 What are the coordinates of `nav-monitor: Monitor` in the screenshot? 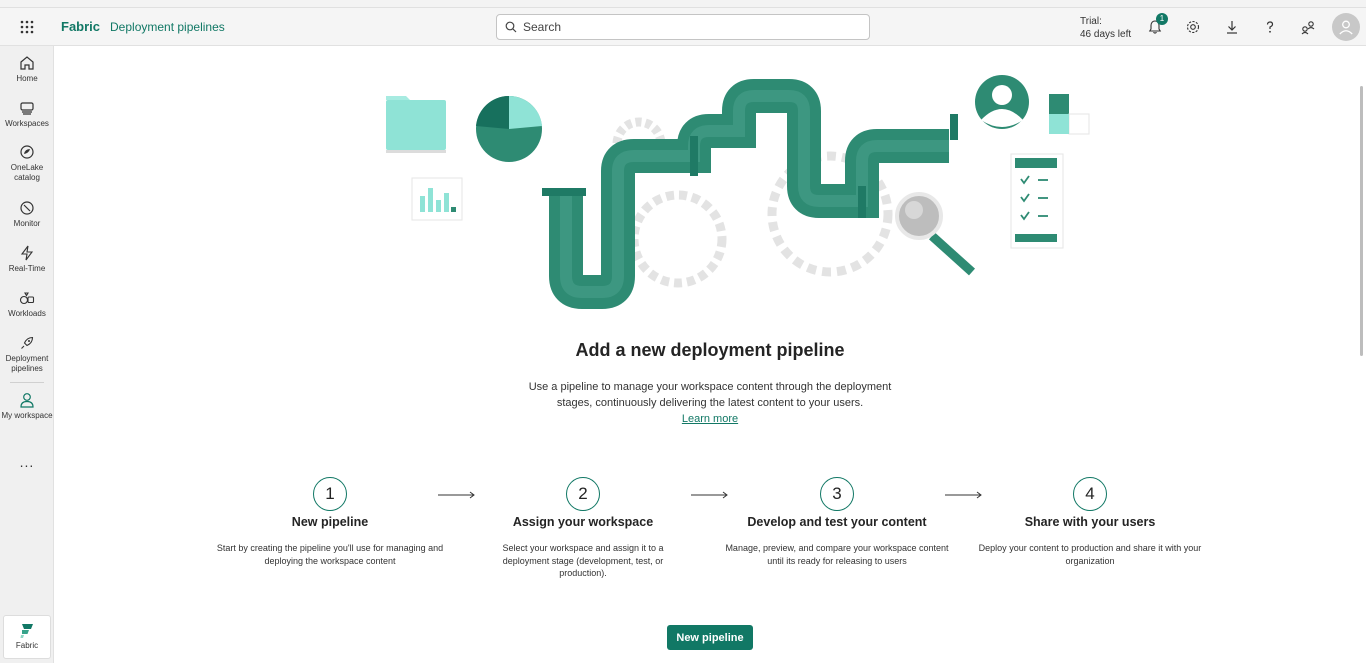 It's located at (27, 214).